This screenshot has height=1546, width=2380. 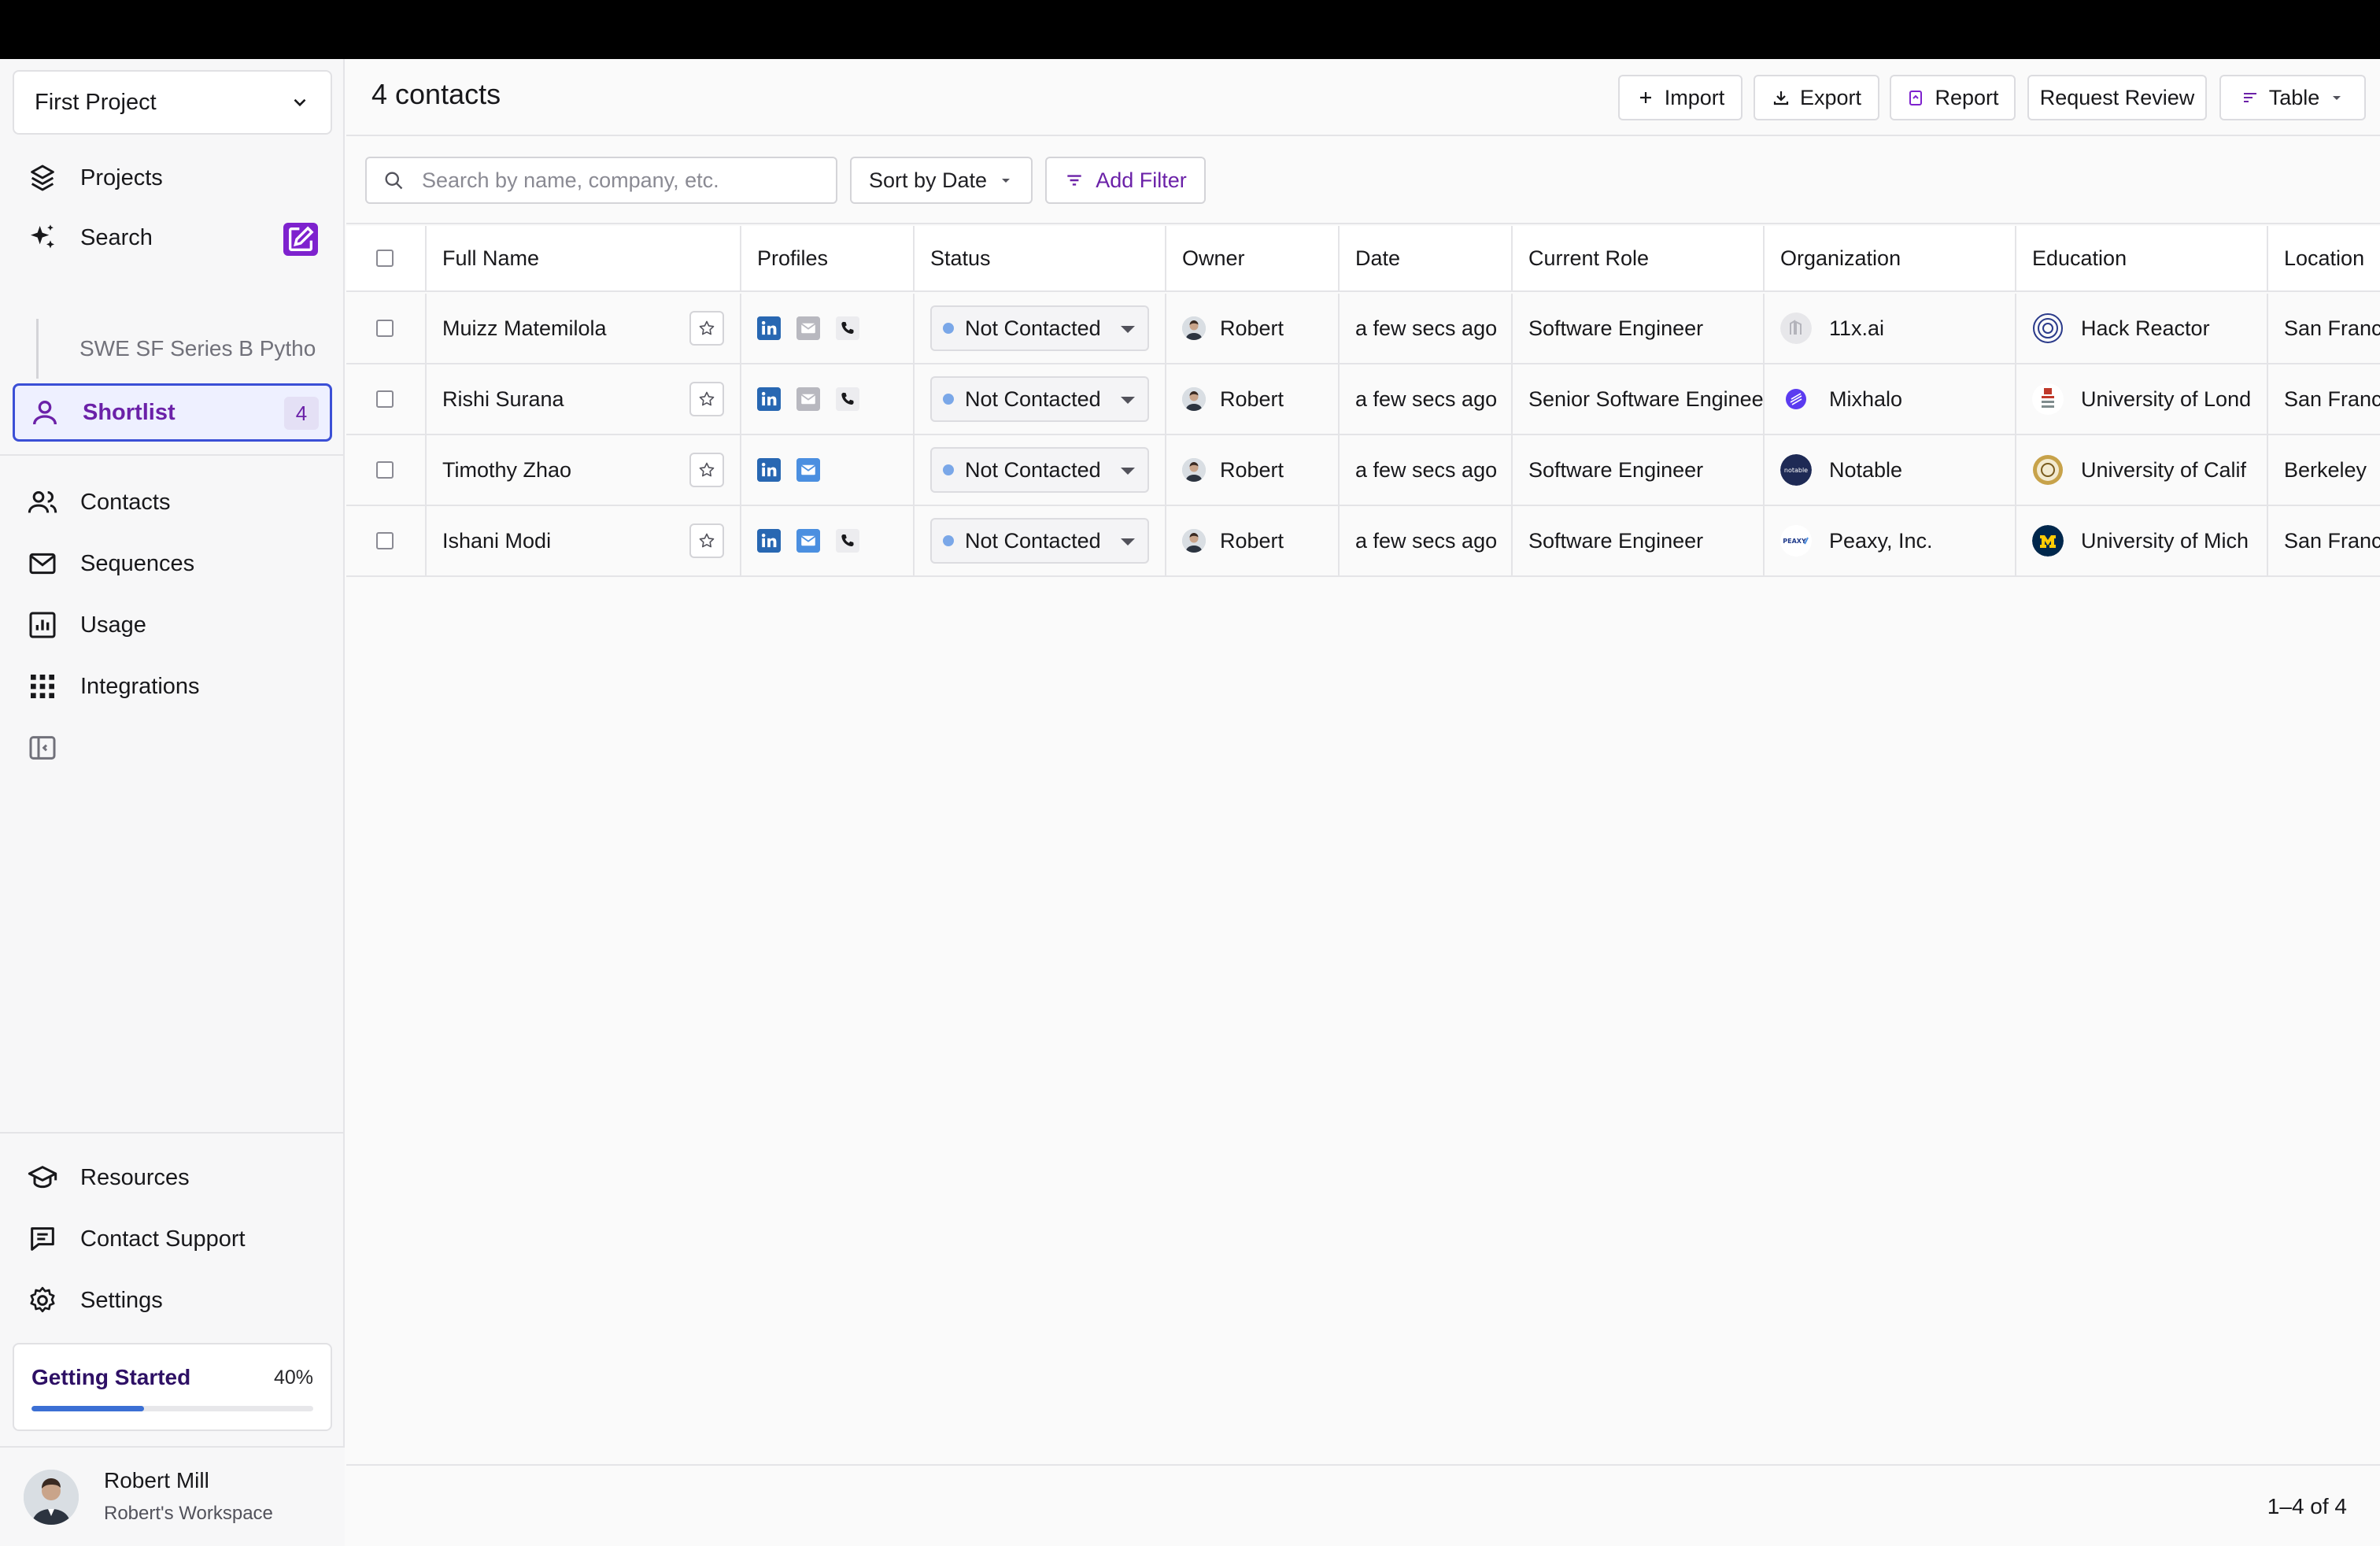 I want to click on saved-search-item: SWE SF Series B Pytho, so click(x=181, y=349).